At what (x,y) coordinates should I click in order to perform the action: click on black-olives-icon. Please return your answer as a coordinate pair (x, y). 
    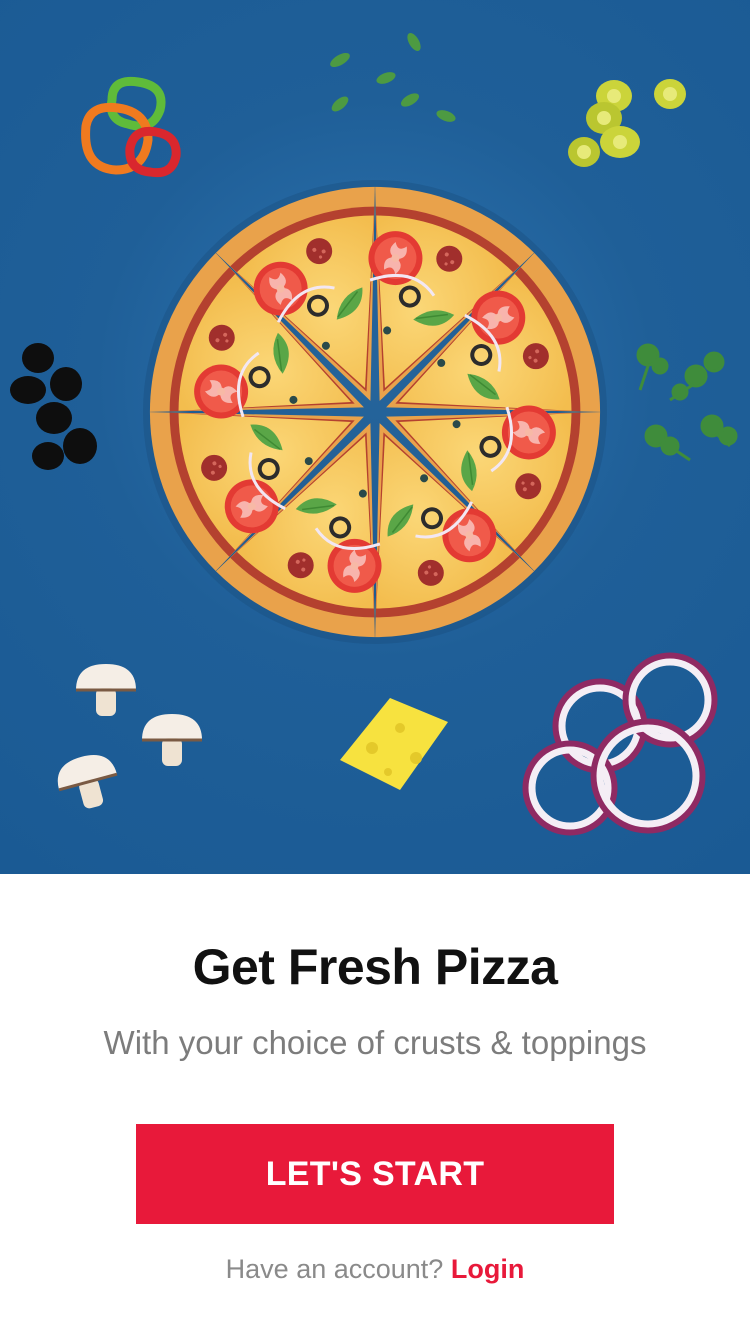
    Looking at the image, I should click on (53, 406).